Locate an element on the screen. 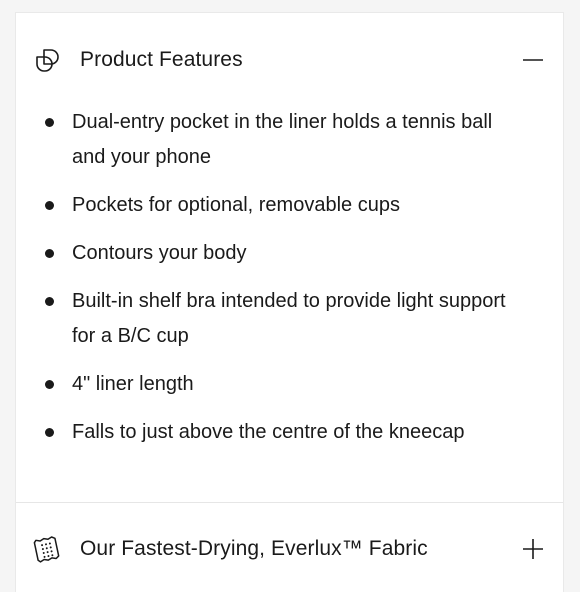 This screenshot has width=580, height=592. list-item: Pockets for optional, removable cups is located at coordinates (289, 205).